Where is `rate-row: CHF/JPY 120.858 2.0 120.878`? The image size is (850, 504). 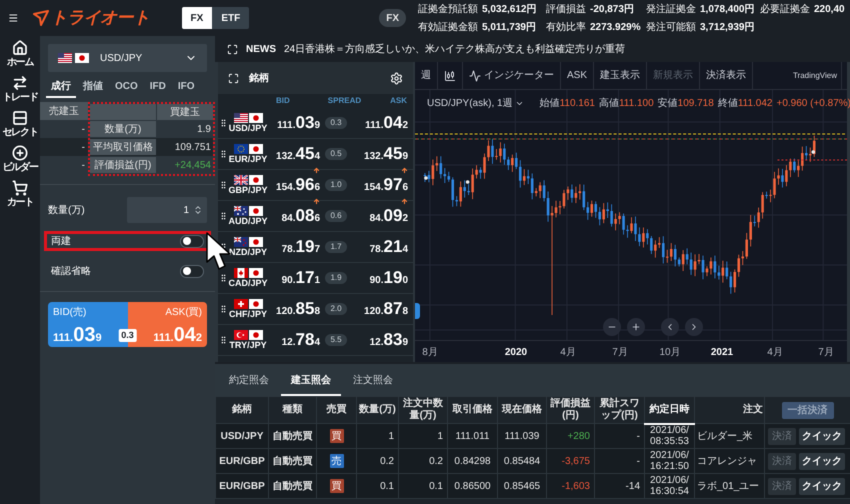
rate-row: CHF/JPY 120.858 2.0 120.878 is located at coordinates (315, 309).